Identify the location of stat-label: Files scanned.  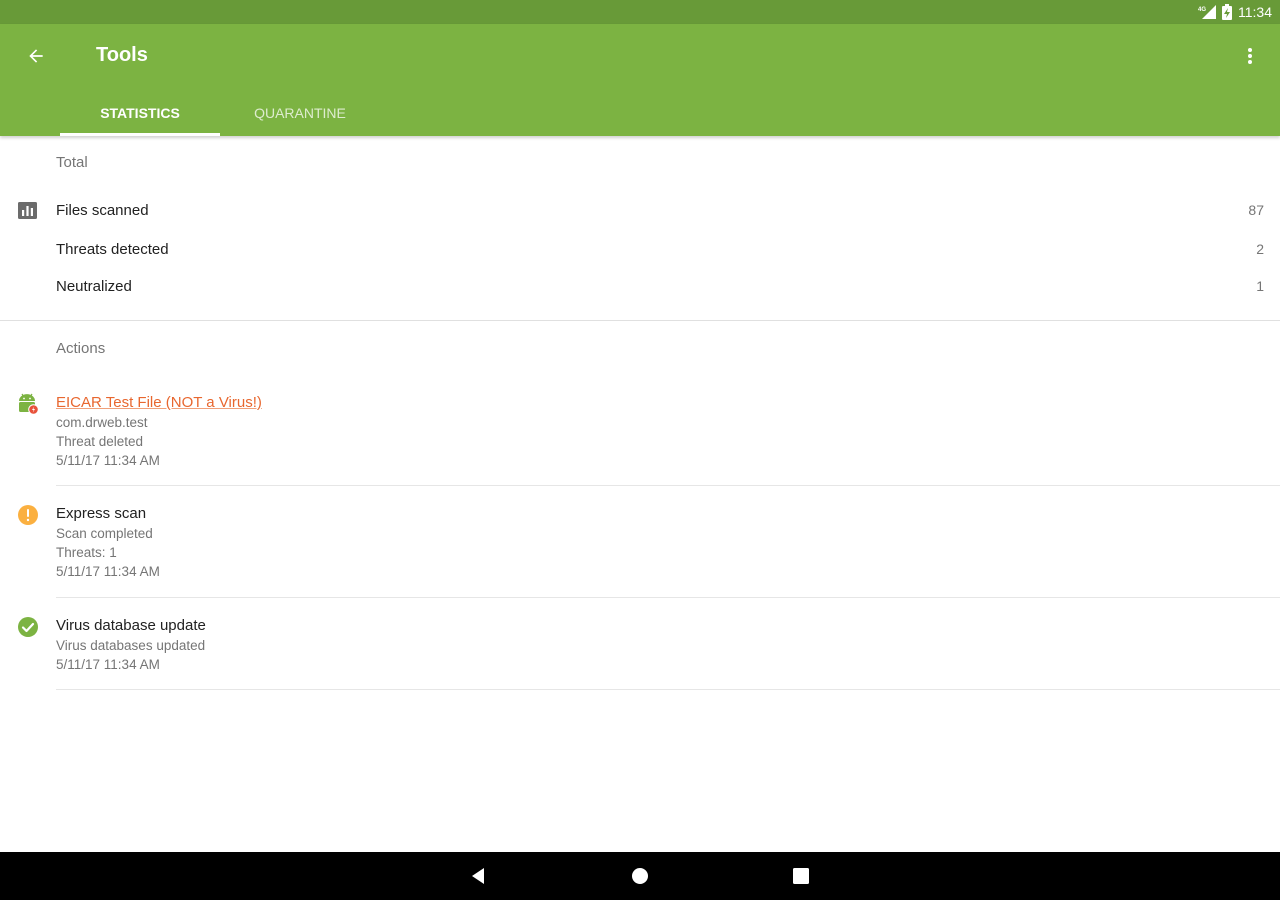
(102, 210).